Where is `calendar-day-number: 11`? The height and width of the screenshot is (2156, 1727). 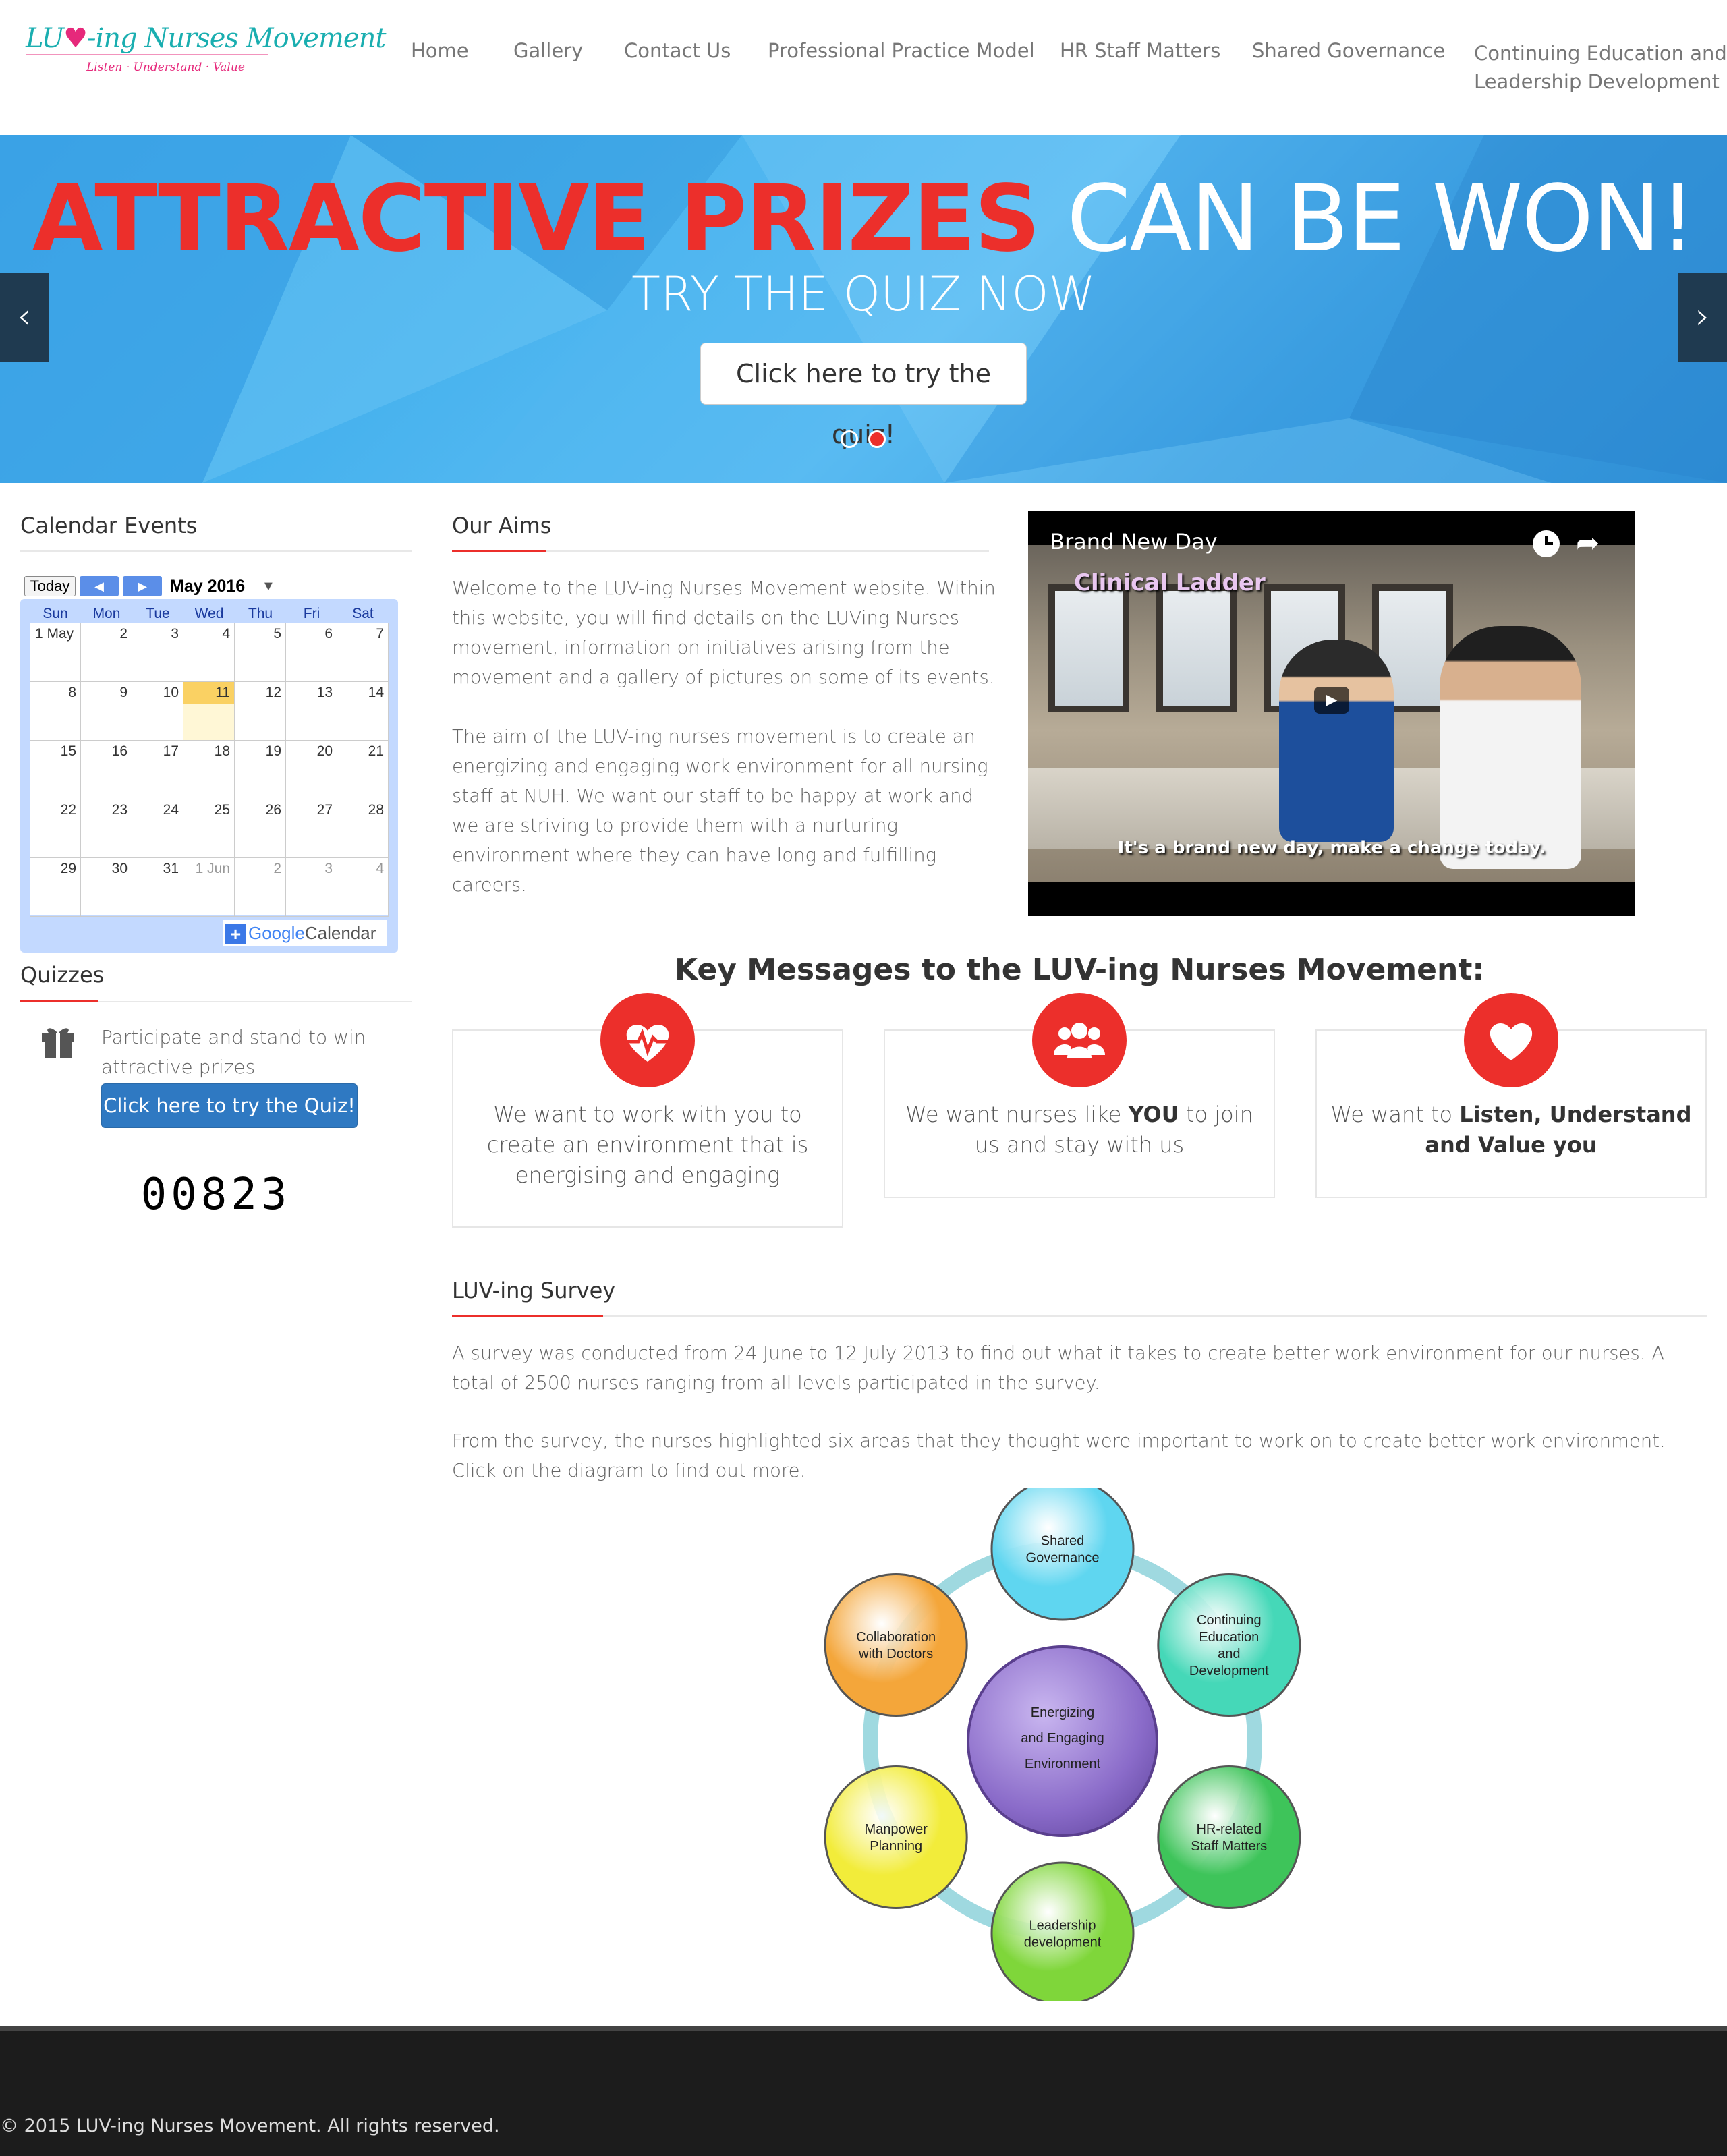 calendar-day-number: 11 is located at coordinates (208, 693).